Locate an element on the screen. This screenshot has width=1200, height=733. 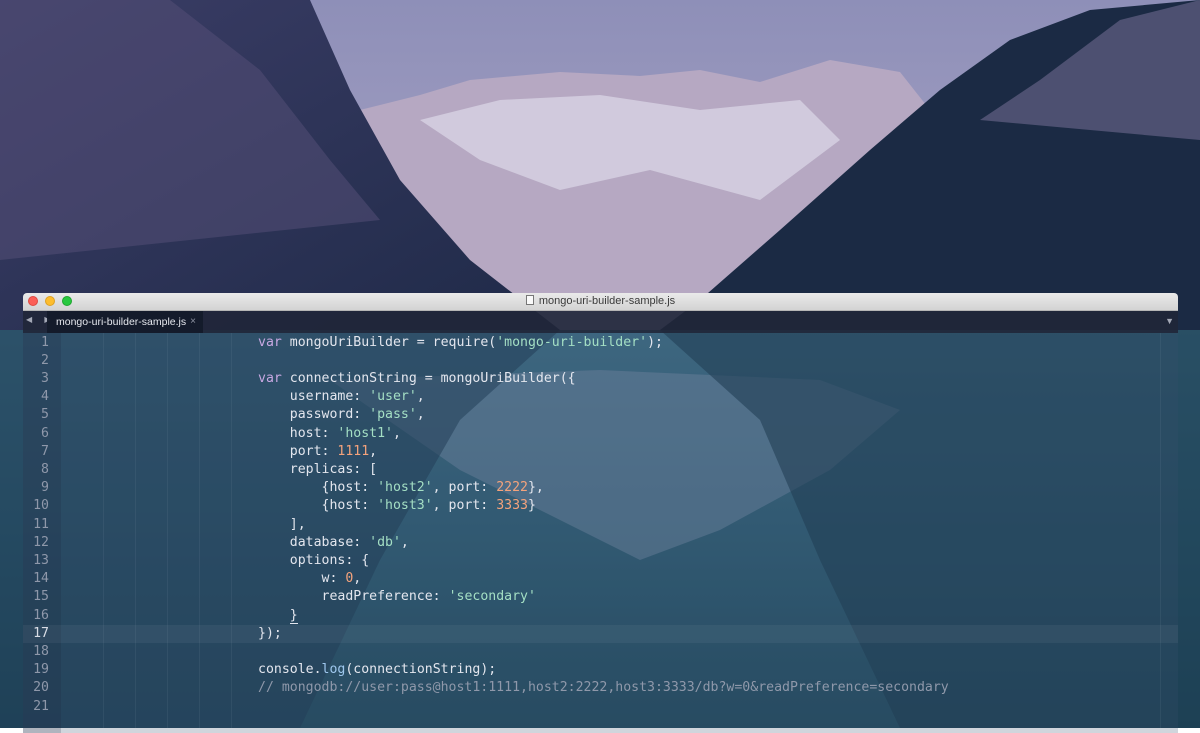
code-token: 'host2' is located at coordinates (405, 488).